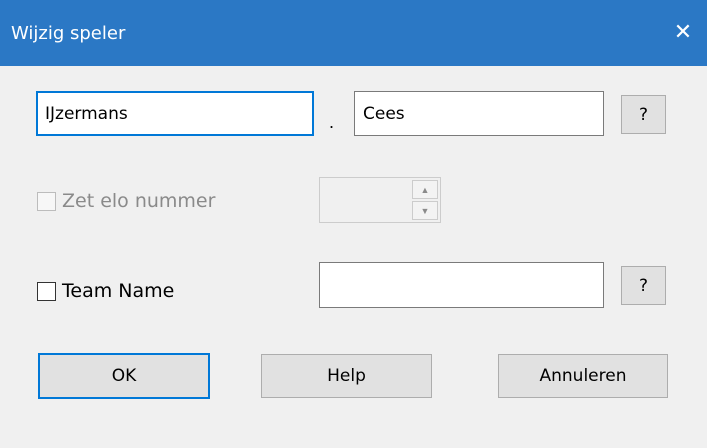 The image size is (707, 448). I want to click on cancel-button: Annuleren, so click(583, 376).